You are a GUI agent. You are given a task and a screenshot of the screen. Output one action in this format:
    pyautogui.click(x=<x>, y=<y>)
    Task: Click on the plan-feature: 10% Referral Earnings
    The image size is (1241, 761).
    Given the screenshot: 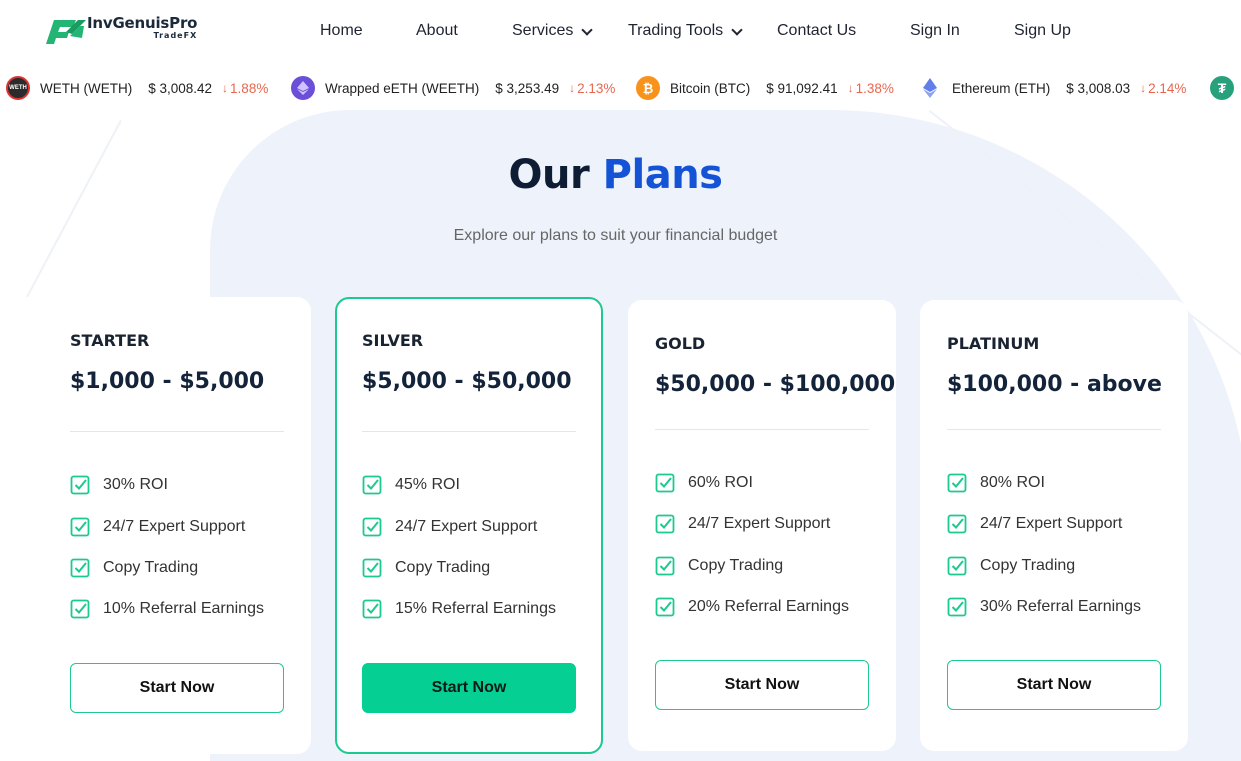 What is the action you would take?
    pyautogui.click(x=167, y=609)
    